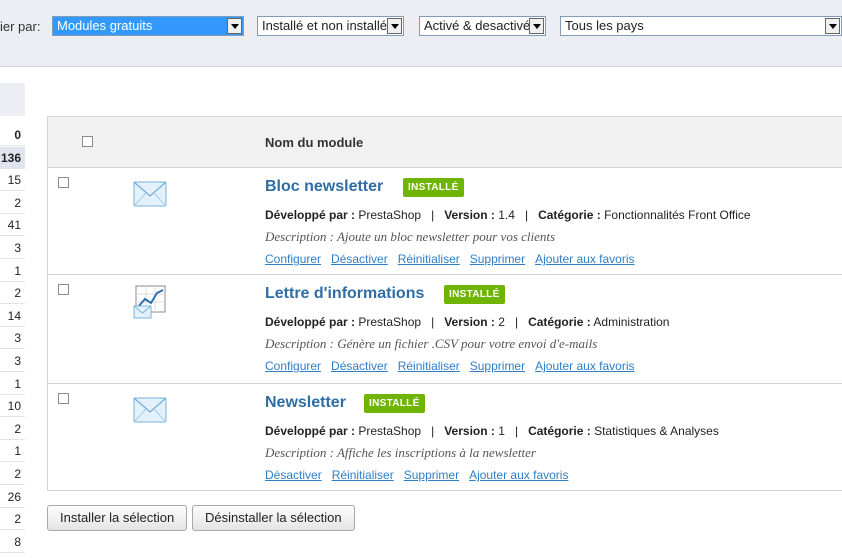  I want to click on category-count: 8, so click(12, 542).